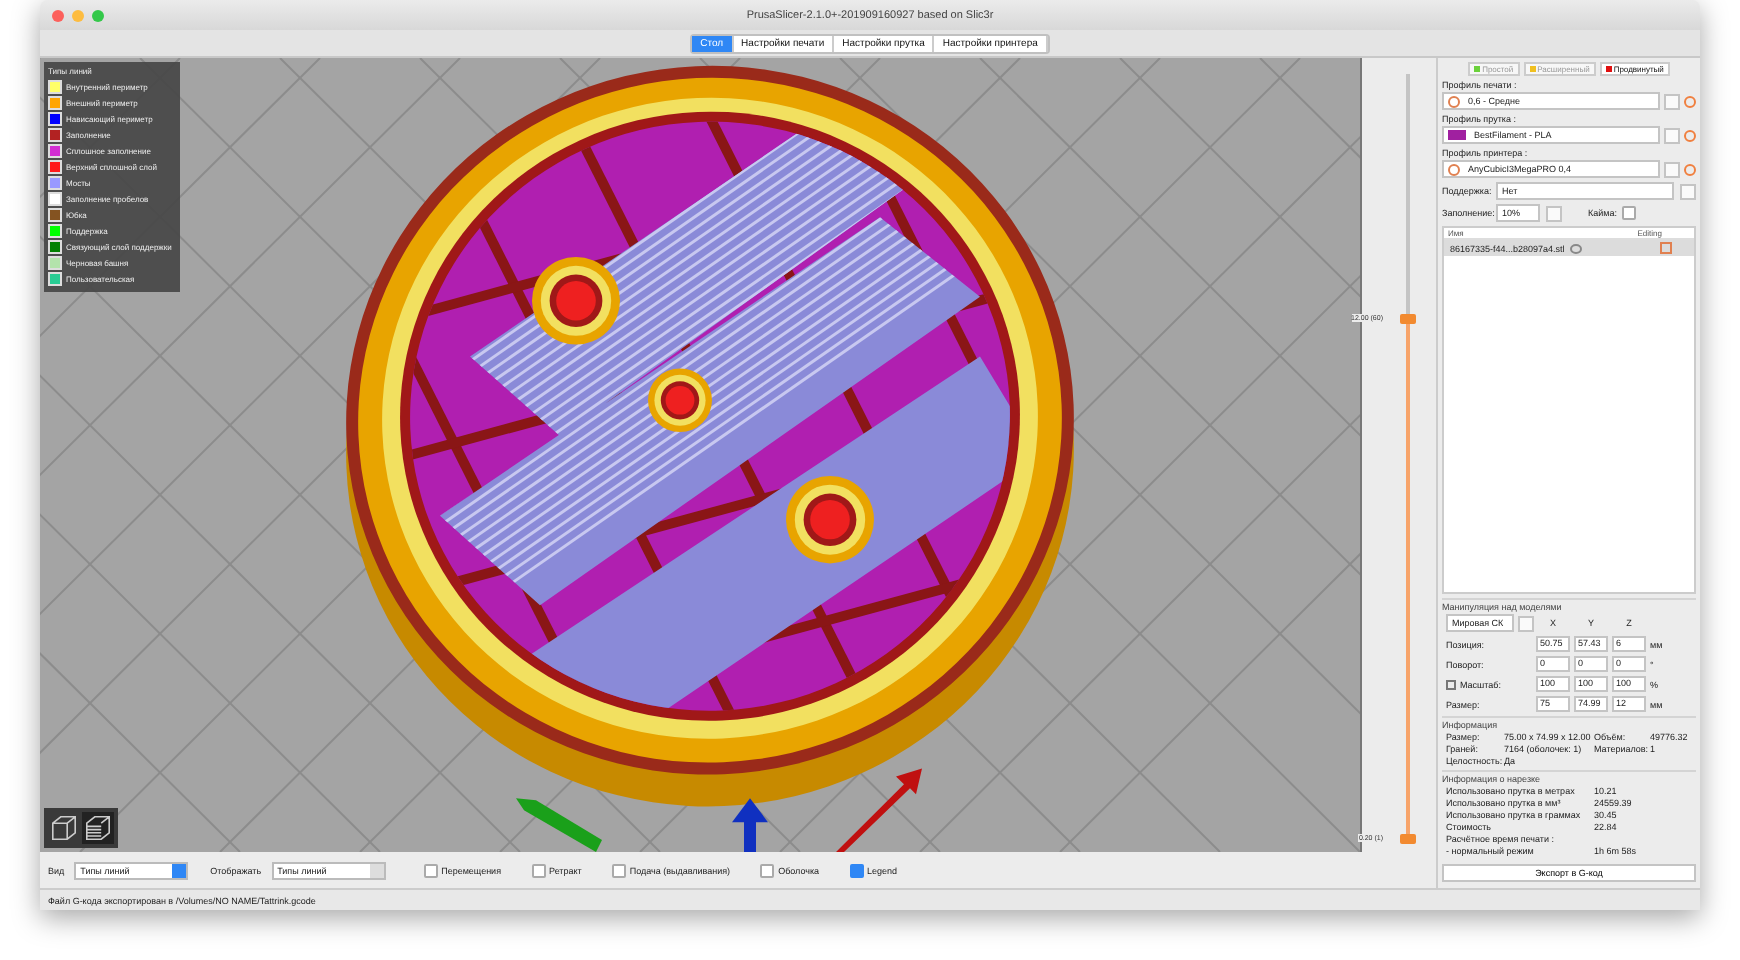  Describe the element at coordinates (98, 15) in the screenshot. I see `zoom-button` at that location.